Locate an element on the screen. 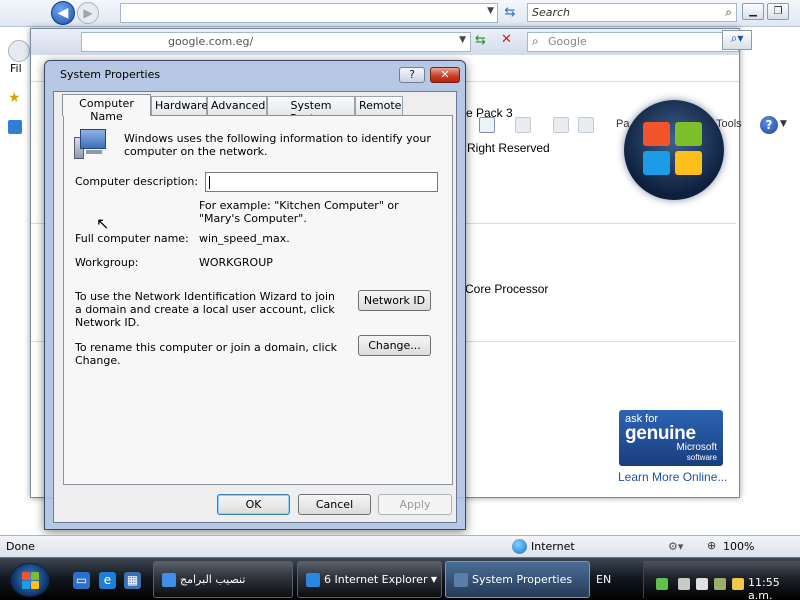 The width and height of the screenshot is (800, 600). system-tray: 11:55 a.m. is located at coordinates (721, 580).